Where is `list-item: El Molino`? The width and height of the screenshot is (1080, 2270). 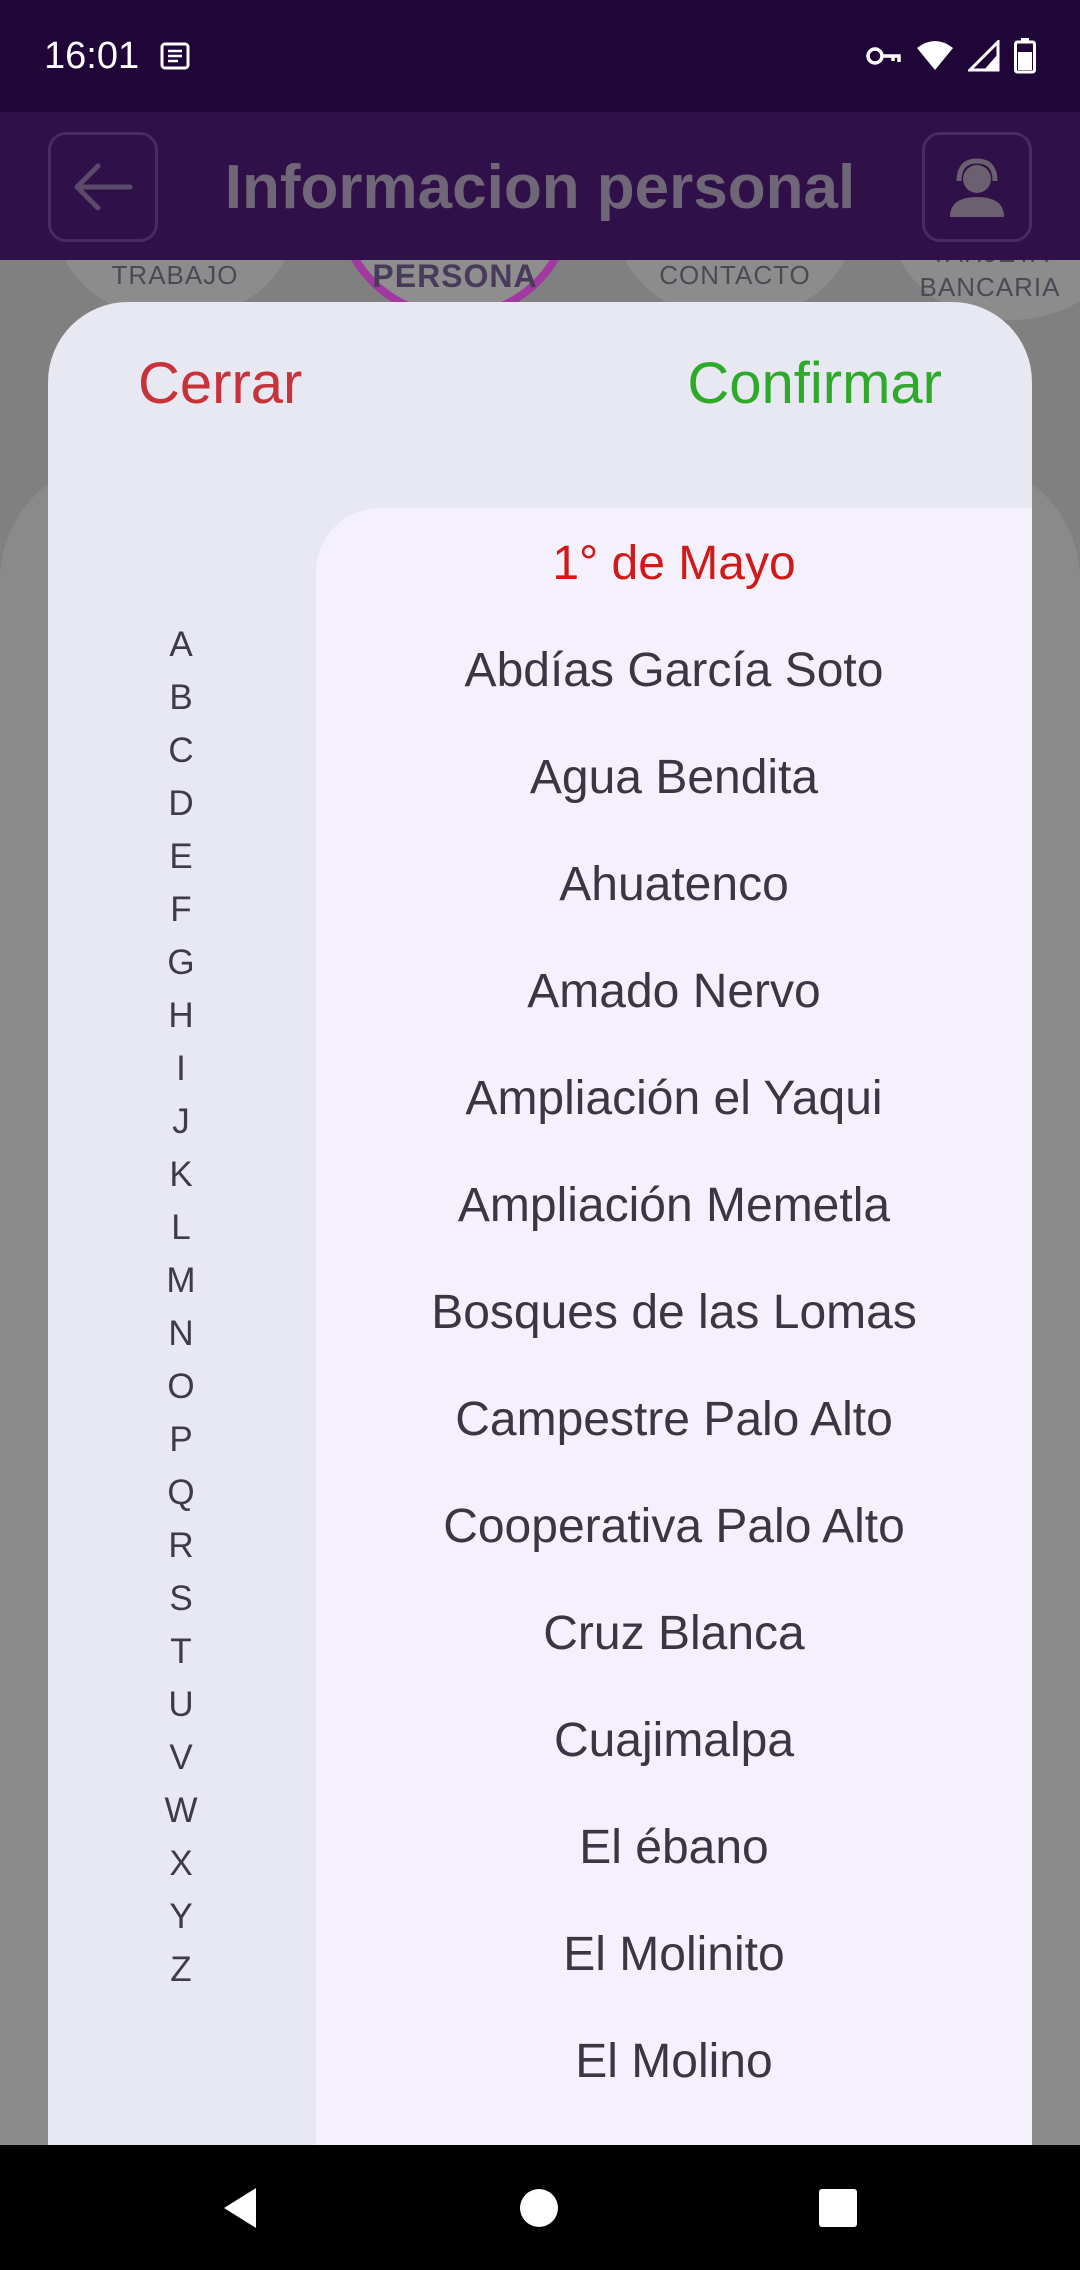
list-item: El Molino is located at coordinates (674, 2061).